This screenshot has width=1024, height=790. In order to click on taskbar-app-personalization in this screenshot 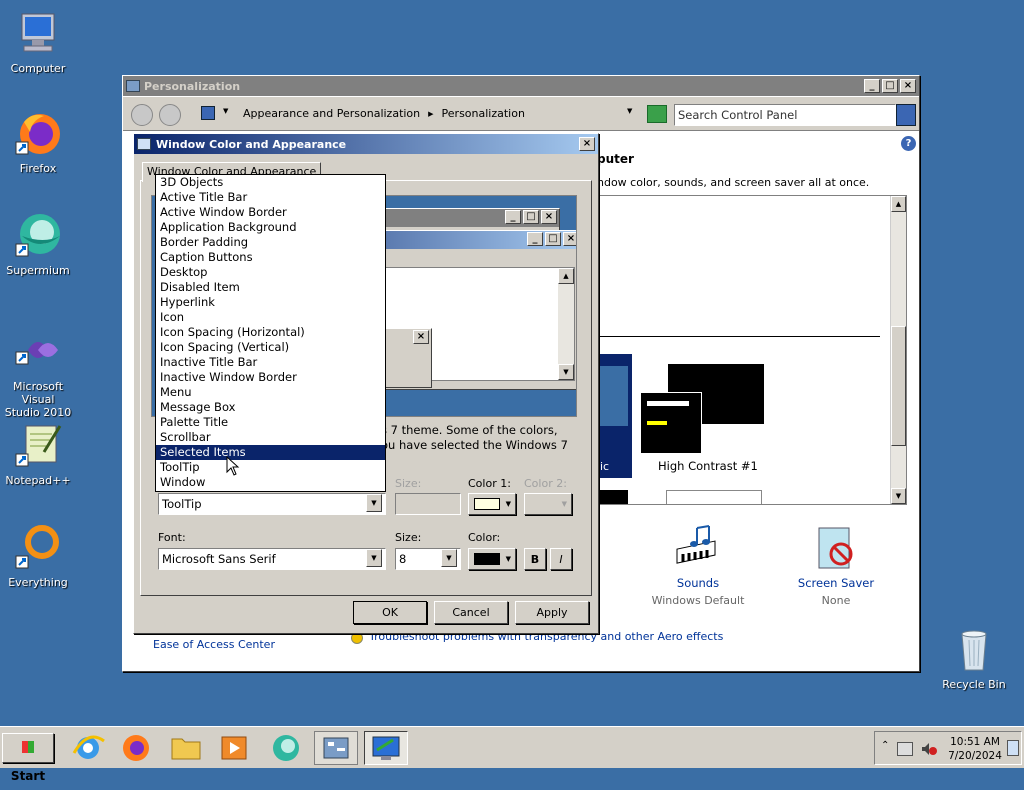, I will do `click(386, 748)`.